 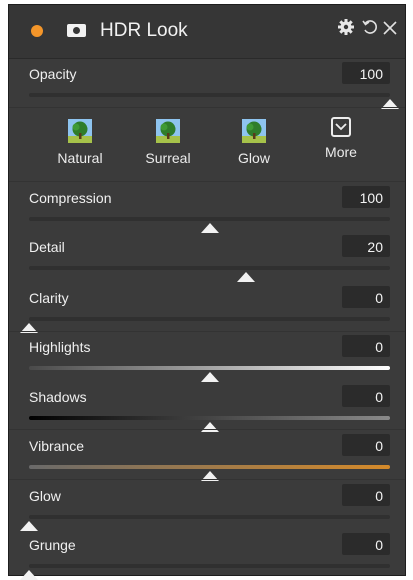 I want to click on chevron-down-icon, so click(x=341, y=127).